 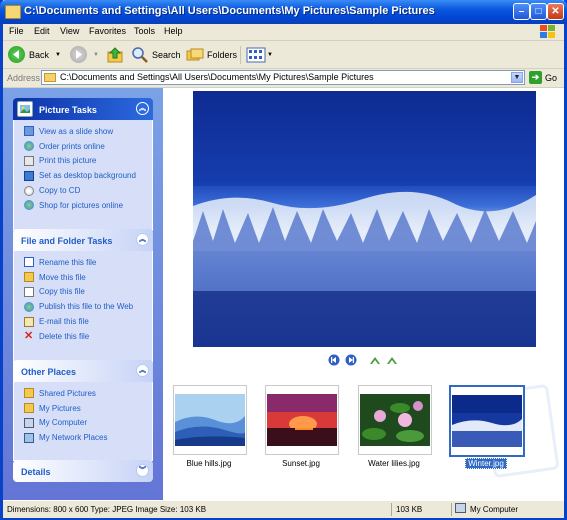 What do you see at coordinates (68, 262) in the screenshot?
I see `task-label: Rename this file` at bounding box center [68, 262].